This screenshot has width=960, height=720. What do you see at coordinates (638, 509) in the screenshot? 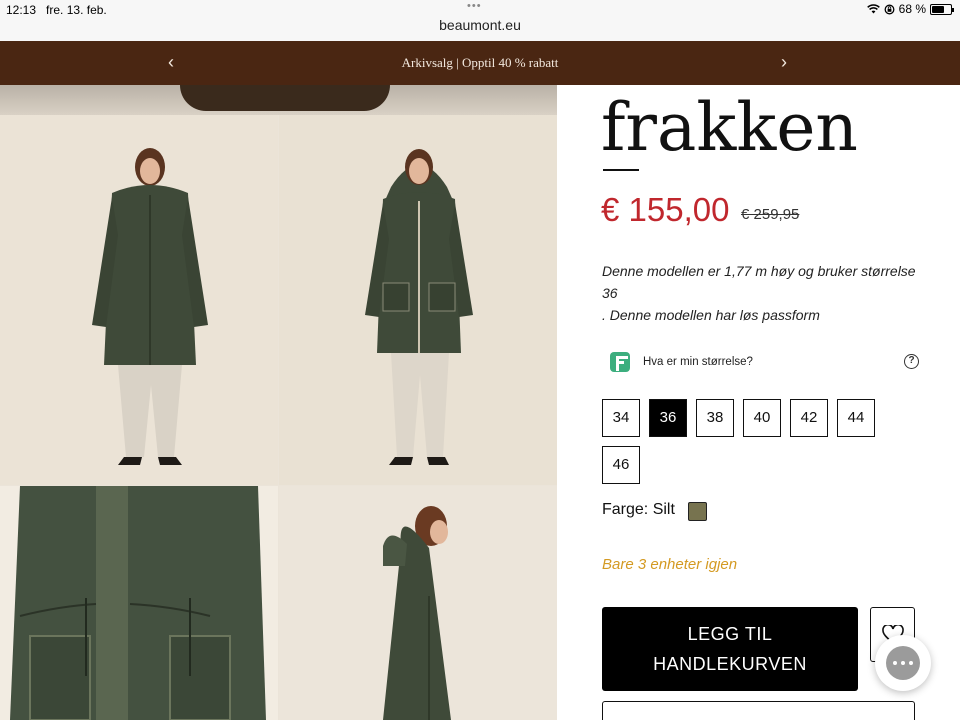
I see `color-label: Farge: Silt` at bounding box center [638, 509].